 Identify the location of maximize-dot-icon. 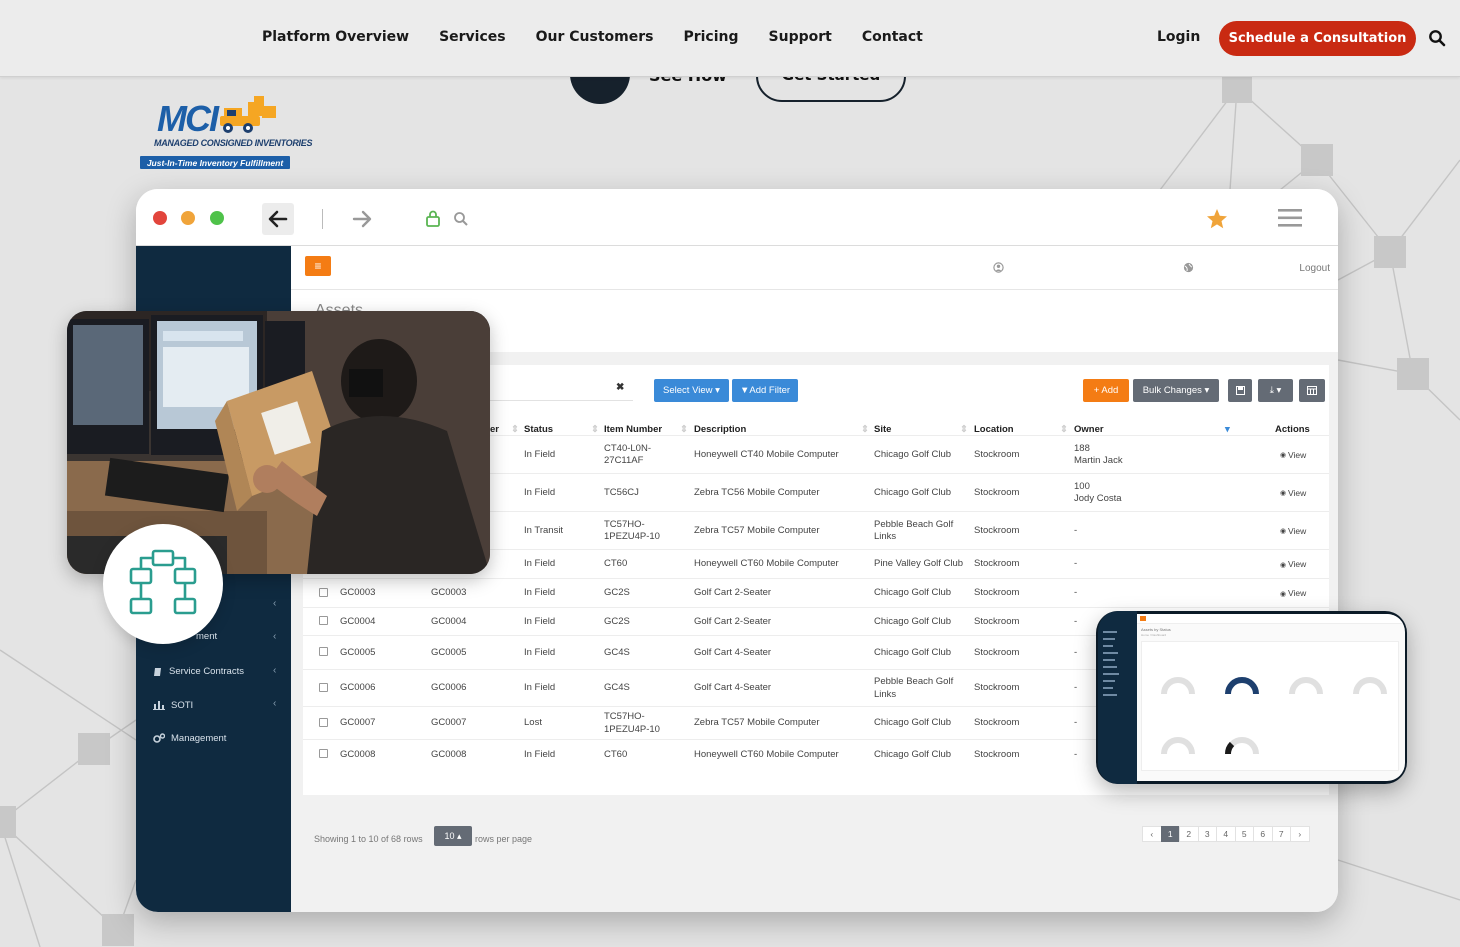
(217, 218).